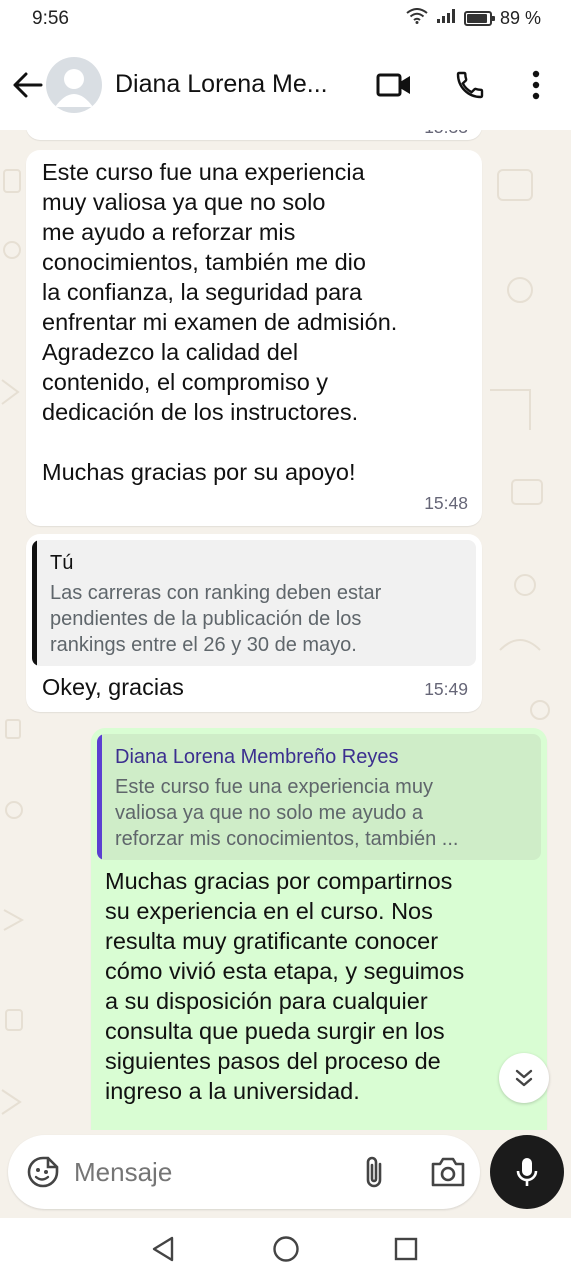  I want to click on signal-icon, so click(446, 18).